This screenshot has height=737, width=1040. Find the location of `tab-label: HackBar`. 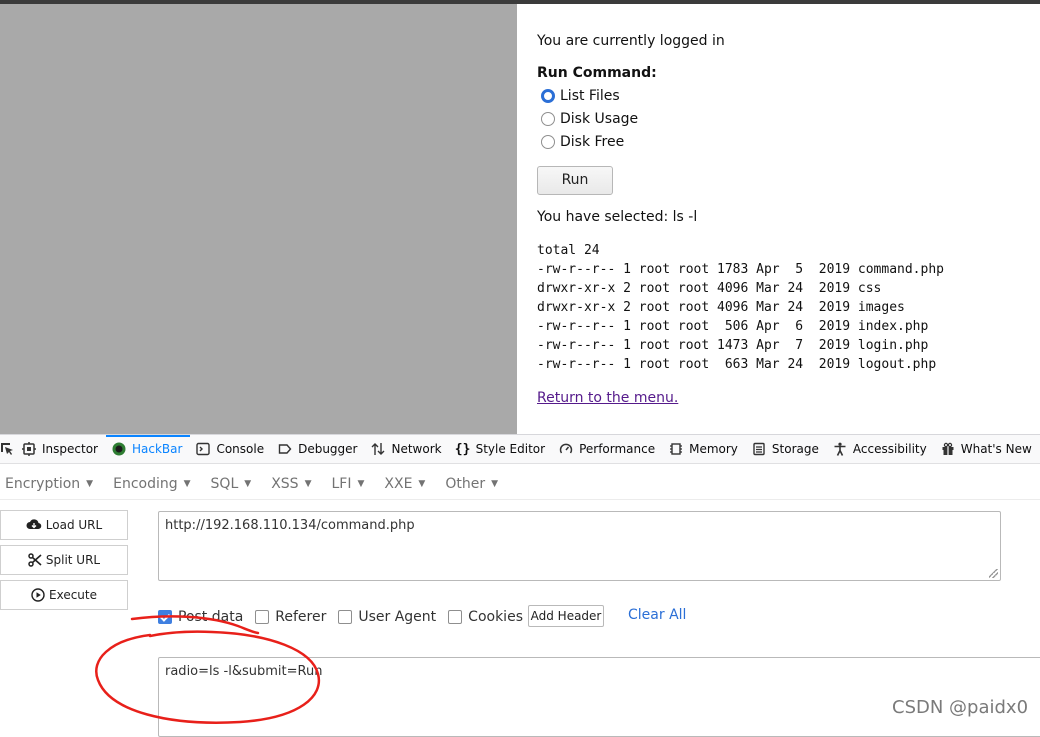

tab-label: HackBar is located at coordinates (157, 449).